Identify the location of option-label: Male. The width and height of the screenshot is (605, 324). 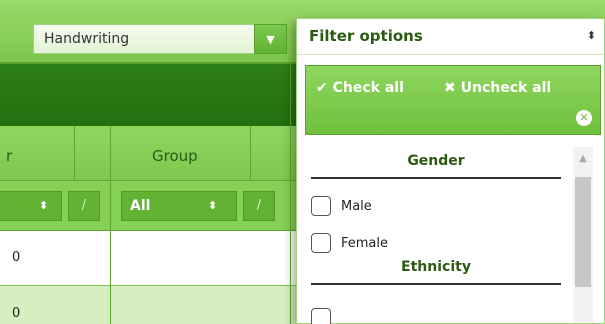
(356, 206).